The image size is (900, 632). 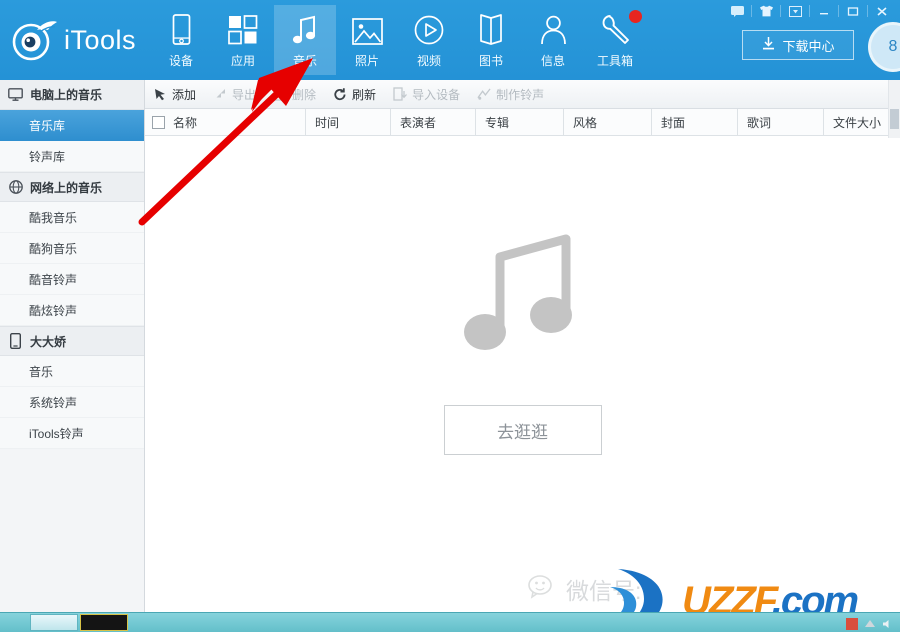 I want to click on go-browse-button: 去逛逛, so click(x=522, y=430).